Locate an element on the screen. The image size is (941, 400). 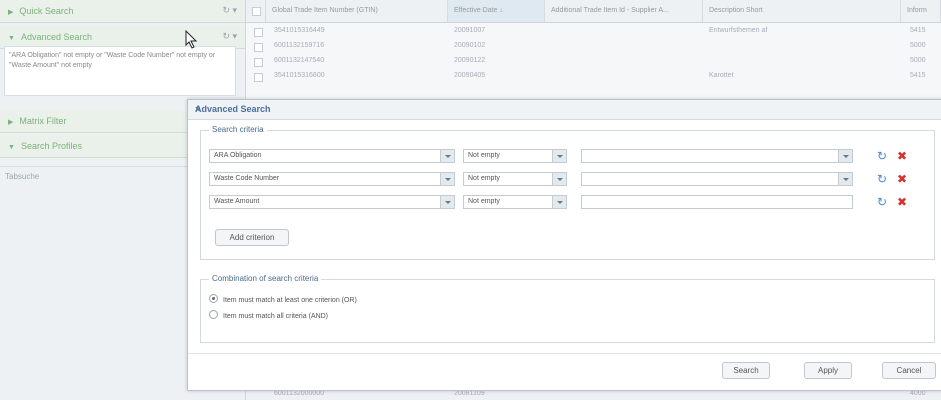
cell-date: 20081109 is located at coordinates (469, 393).